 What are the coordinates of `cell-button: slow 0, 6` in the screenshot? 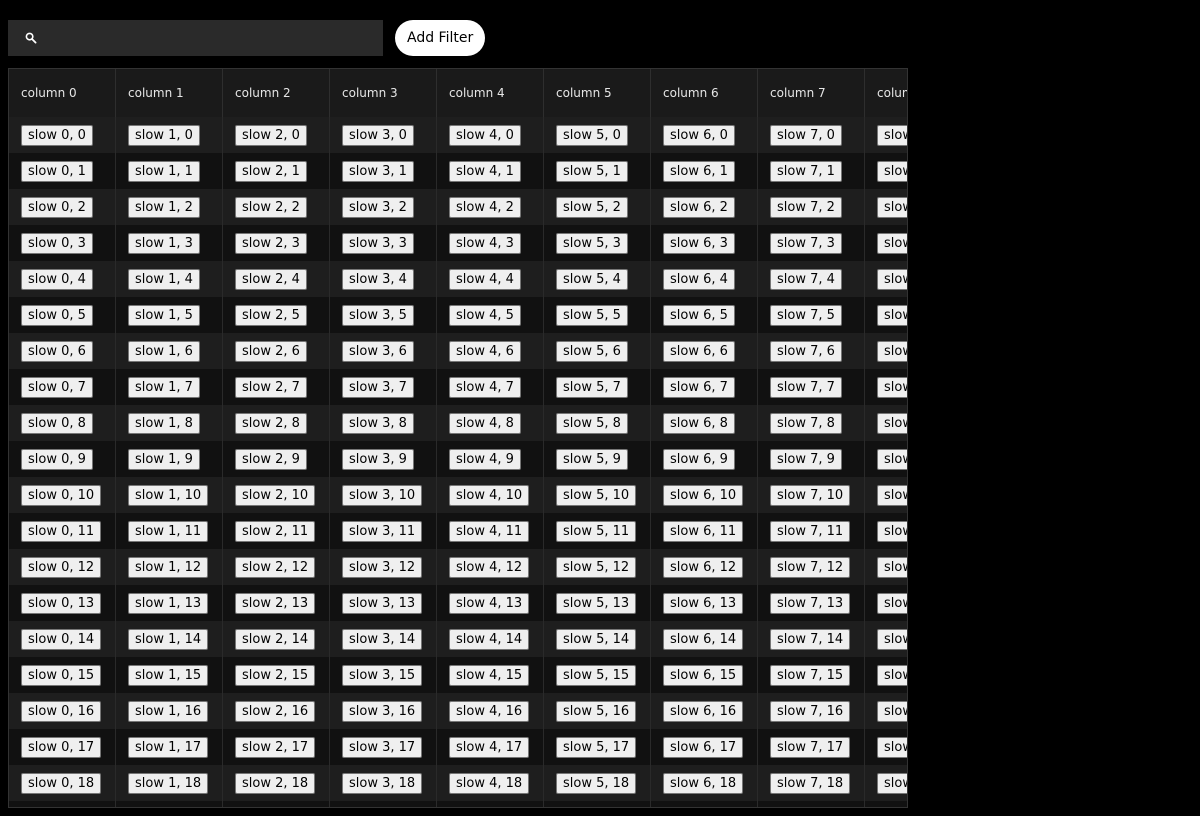 It's located at (57, 351).